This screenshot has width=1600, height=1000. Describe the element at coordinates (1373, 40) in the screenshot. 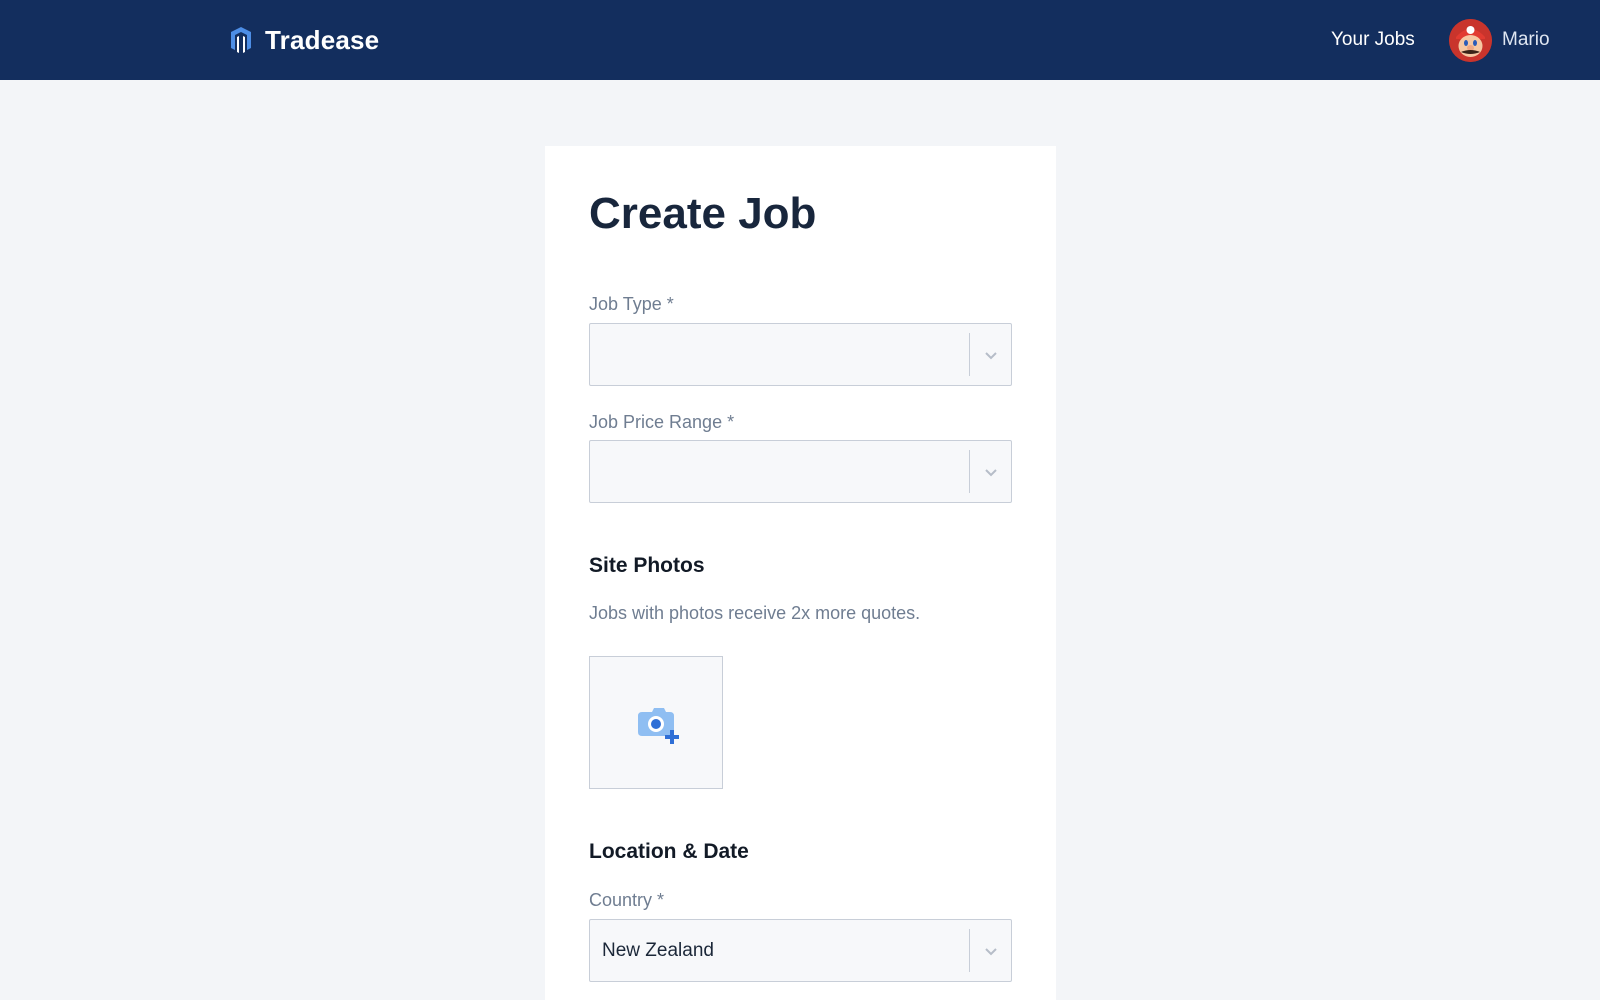

I see `your-jobs-link: Your Jobs` at that location.